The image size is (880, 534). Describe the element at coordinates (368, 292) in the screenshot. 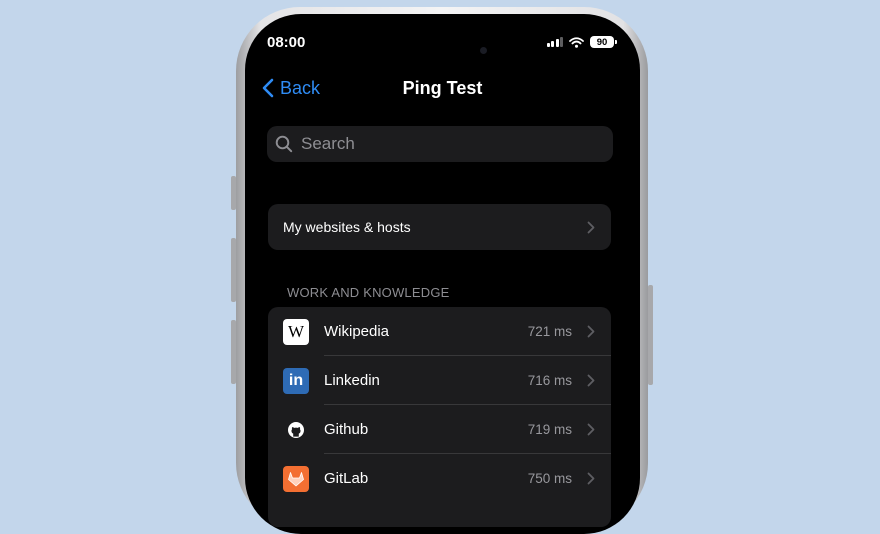

I see `section-header: WORK AND KNOWLEDGE` at that location.